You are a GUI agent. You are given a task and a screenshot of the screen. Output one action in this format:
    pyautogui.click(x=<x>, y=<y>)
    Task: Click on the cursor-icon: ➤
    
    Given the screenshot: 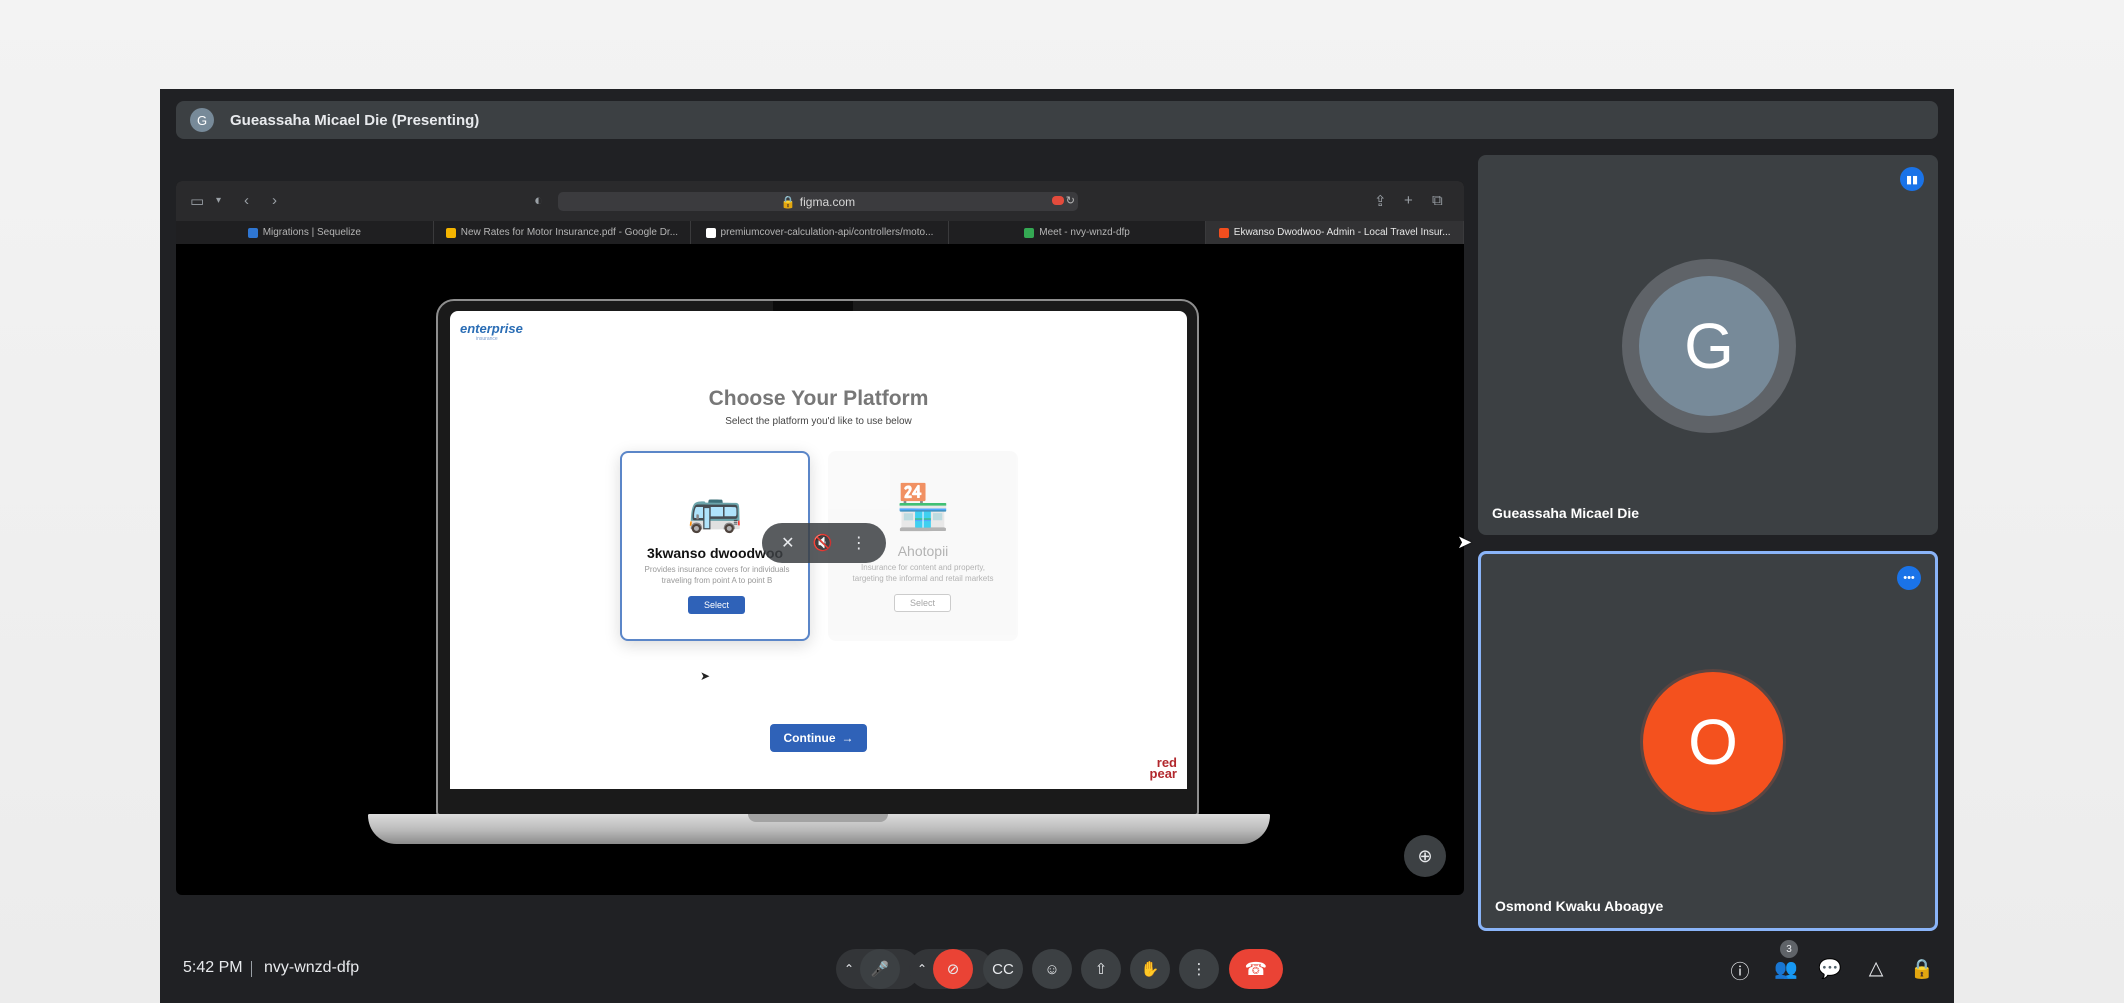 What is the action you would take?
    pyautogui.click(x=705, y=676)
    